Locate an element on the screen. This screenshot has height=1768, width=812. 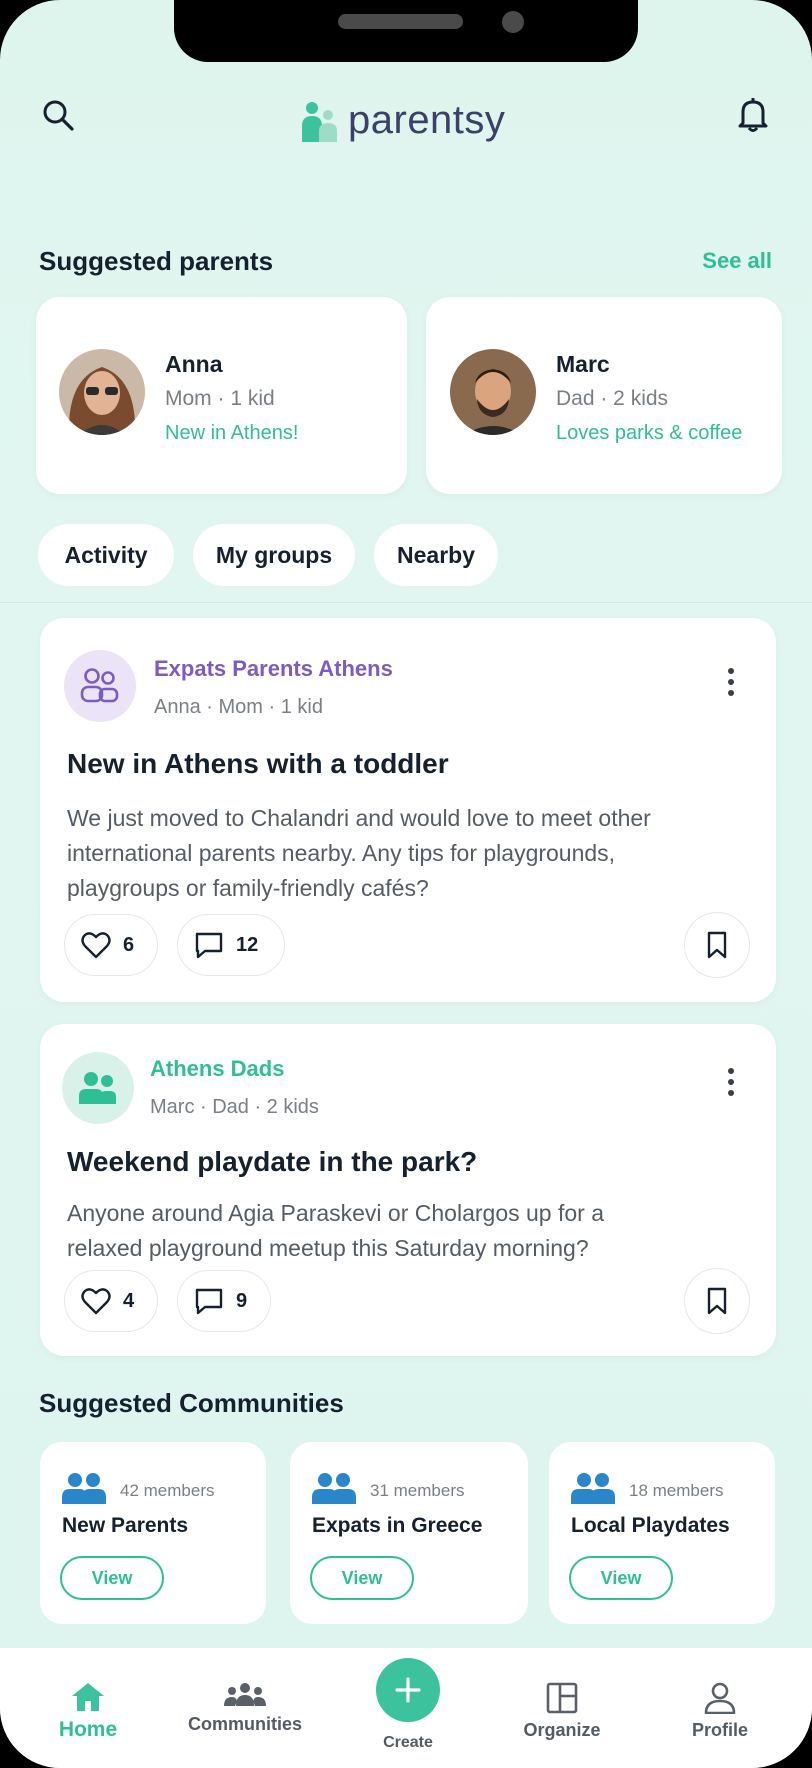
nav-label: Profile is located at coordinates (719, 1730).